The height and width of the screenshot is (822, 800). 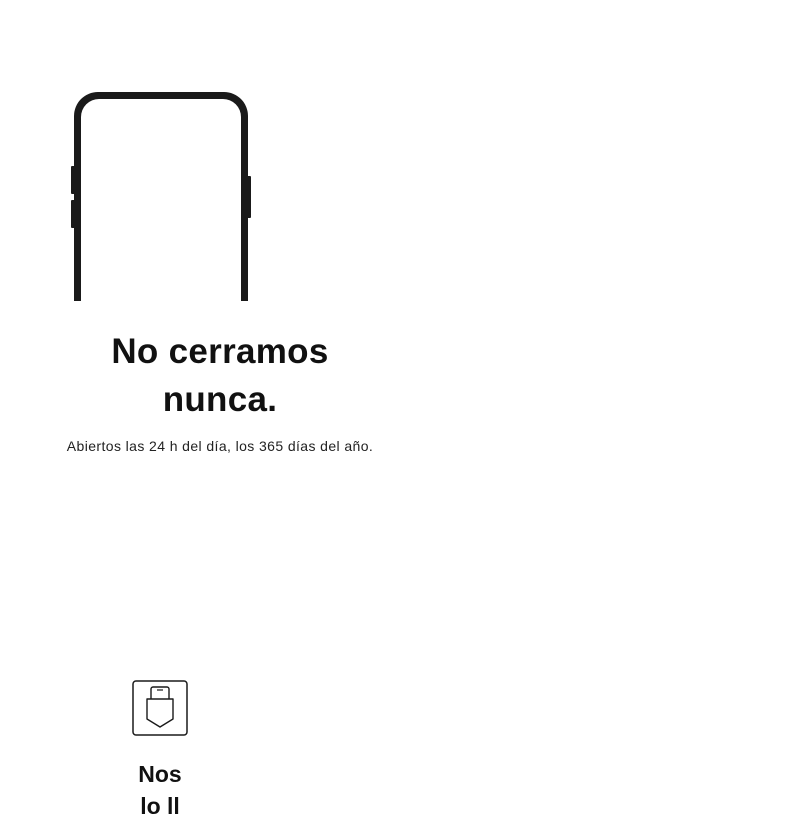 I want to click on hero-title-line-1: No cerramos, so click(x=220, y=351).